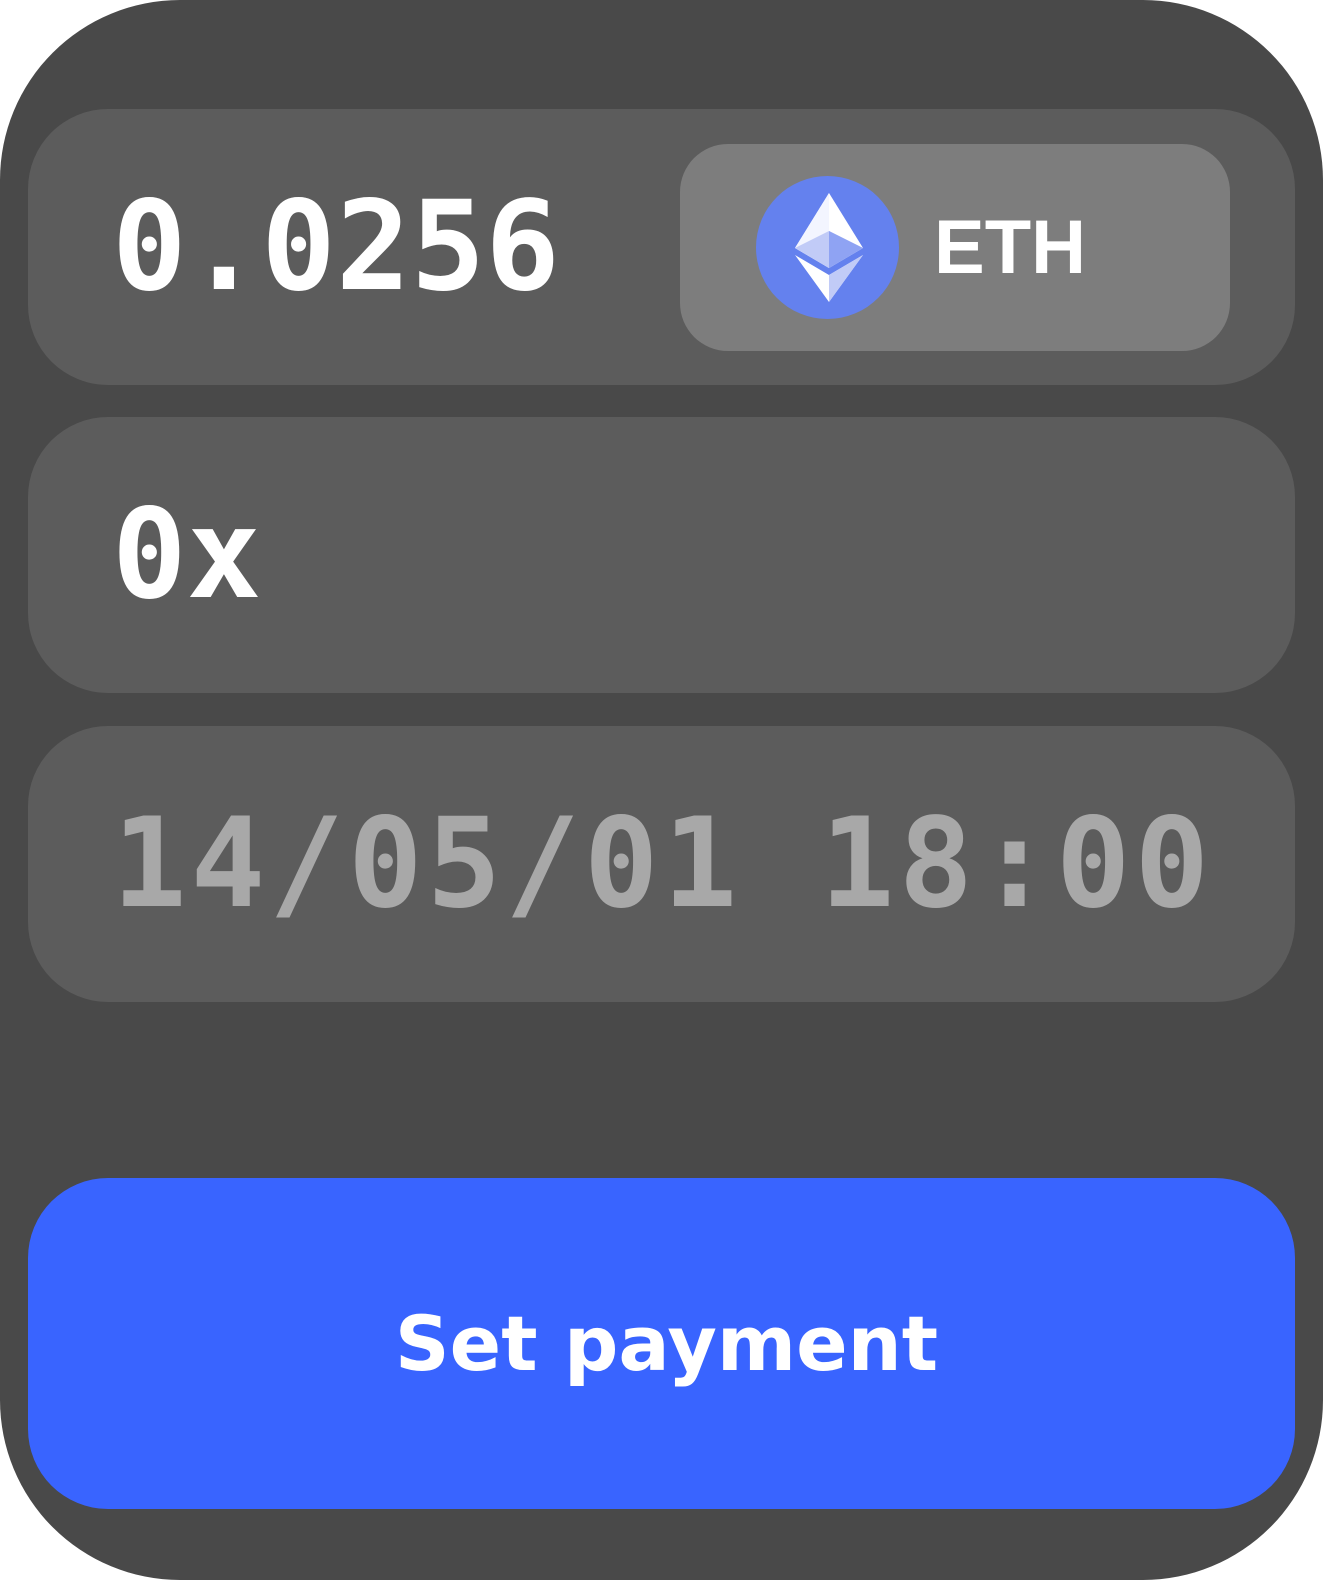 This screenshot has height=1580, width=1323. I want to click on schedule-datetime-placeholder: 14/05/01 18:00, so click(662, 864).